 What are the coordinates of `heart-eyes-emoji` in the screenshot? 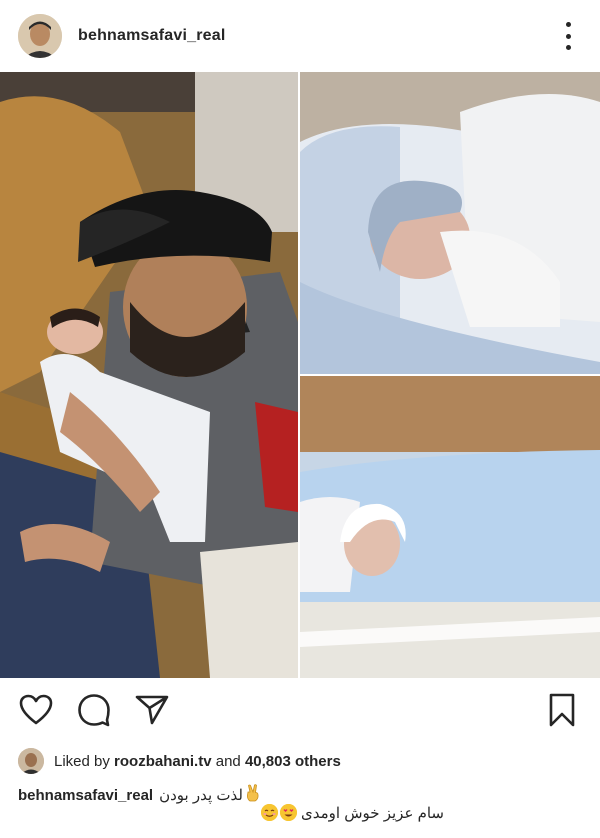 It's located at (288, 812).